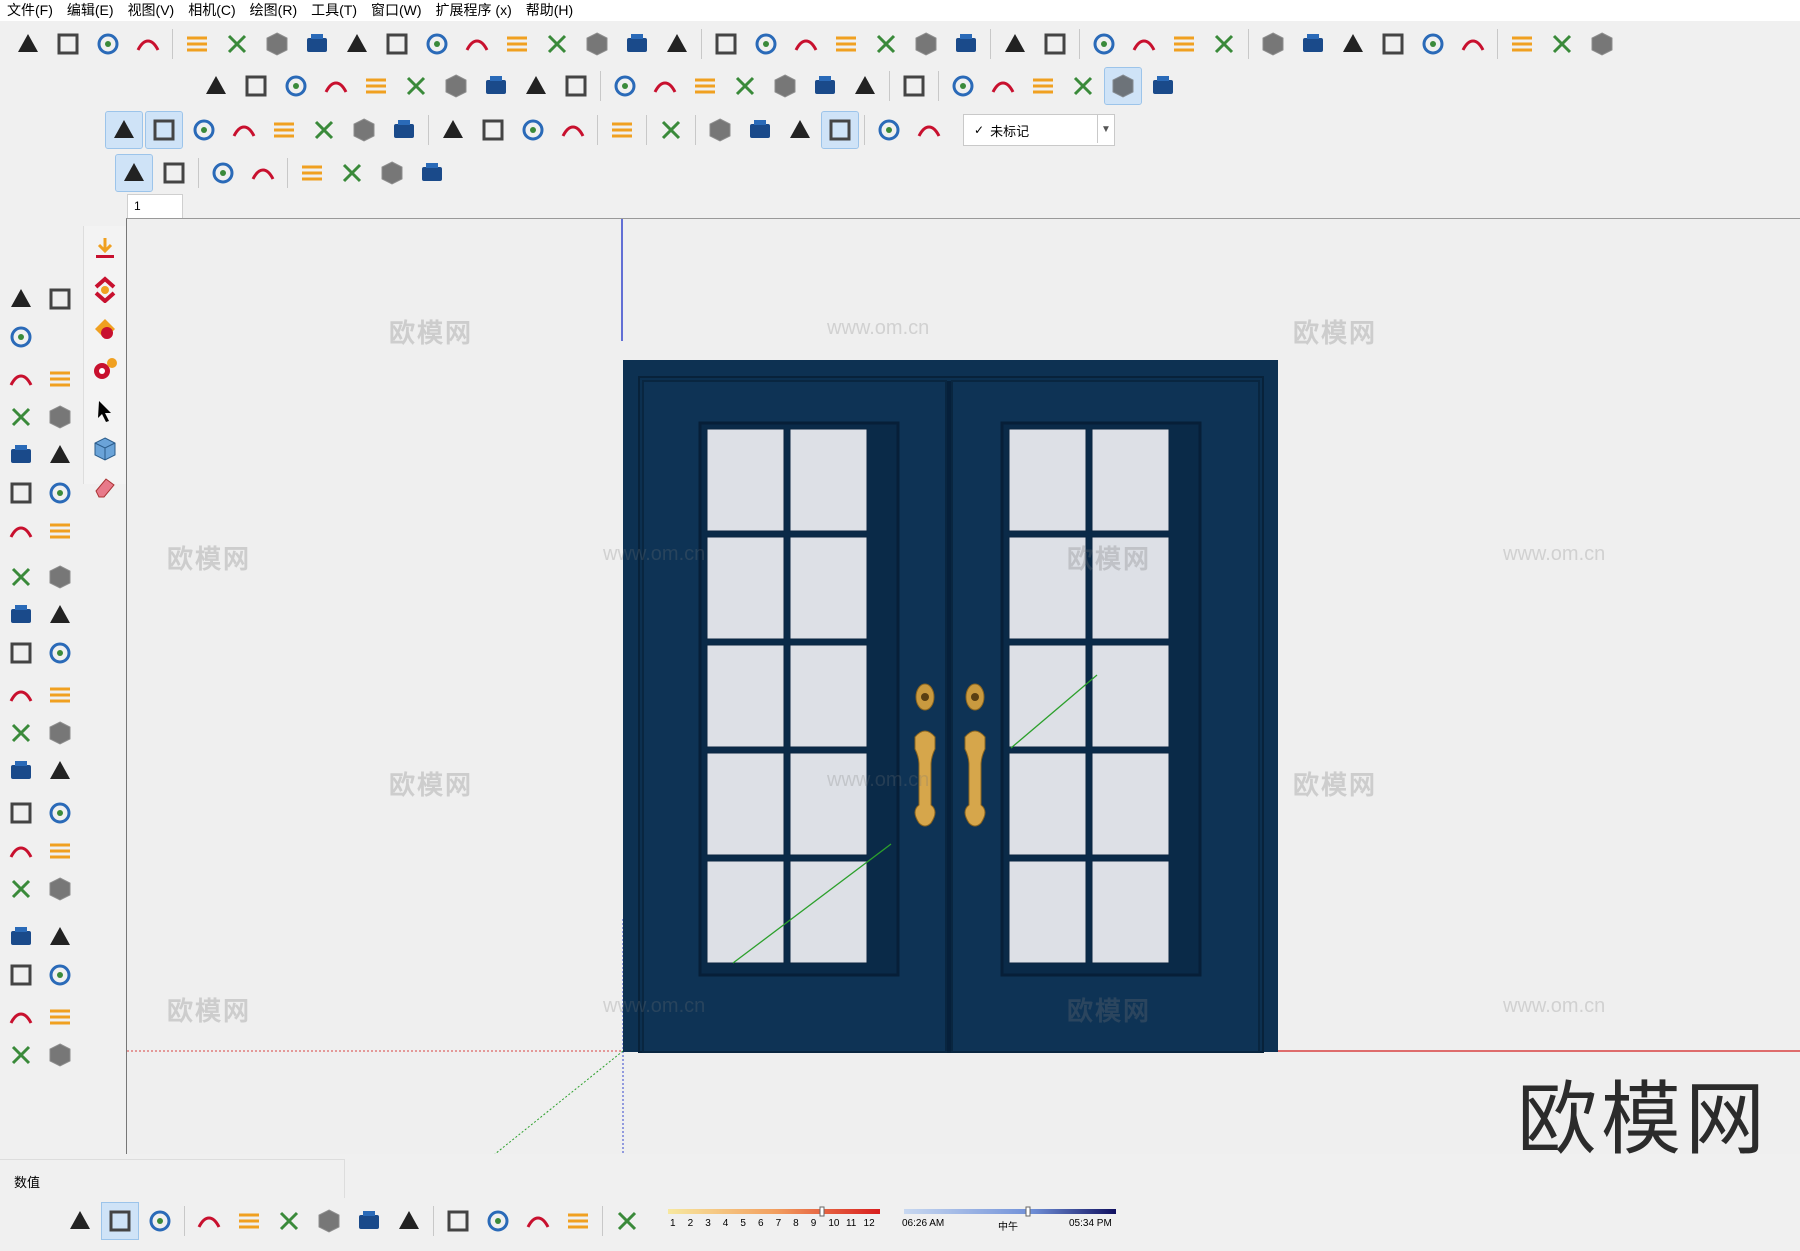  I want to click on walk-icon, so click(21, 975).